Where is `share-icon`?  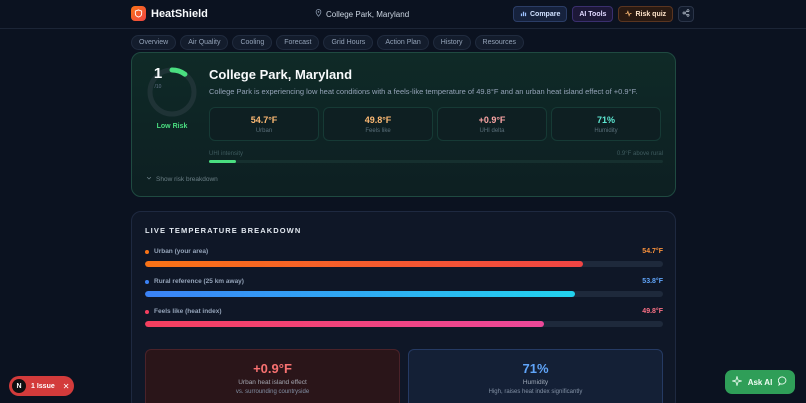 share-icon is located at coordinates (686, 14).